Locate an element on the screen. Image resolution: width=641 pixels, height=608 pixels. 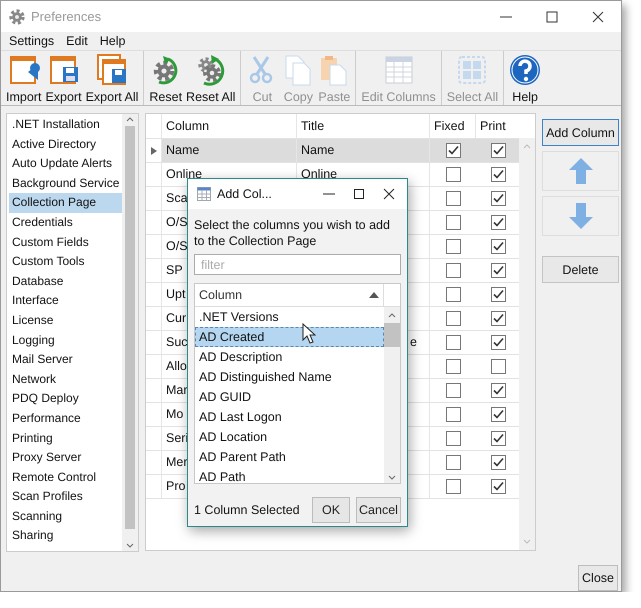
list-item: .NET Versions is located at coordinates (289, 317).